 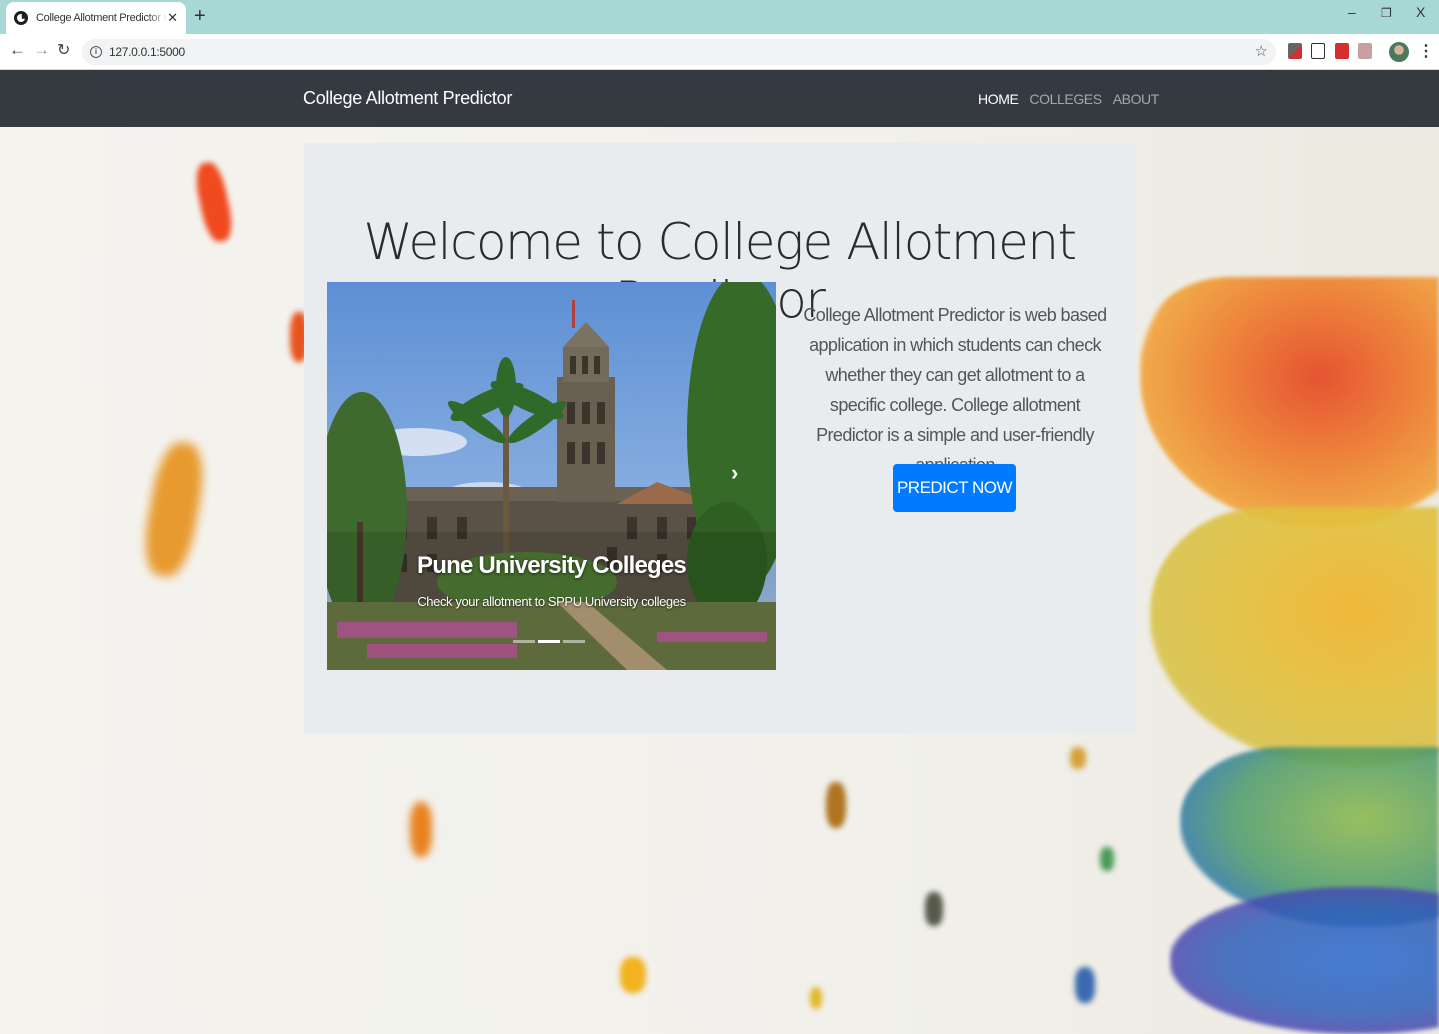 What do you see at coordinates (1352, 12) in the screenshot?
I see `minimize-button: –` at bounding box center [1352, 12].